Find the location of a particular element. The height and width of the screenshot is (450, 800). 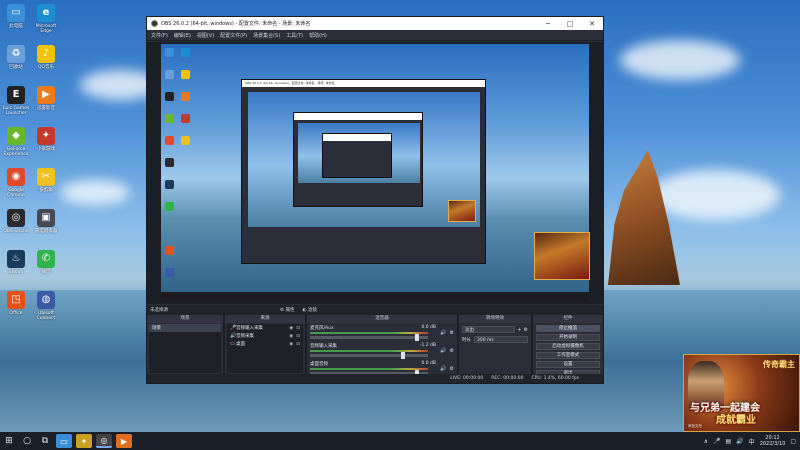

sources-list: 🎤 音频输入采集 ◉ ⊡ 🔊 音频采集 ◉ ⊡ ▭ 桌面 ◉ ⊡ is located at coordinates (265, 348).